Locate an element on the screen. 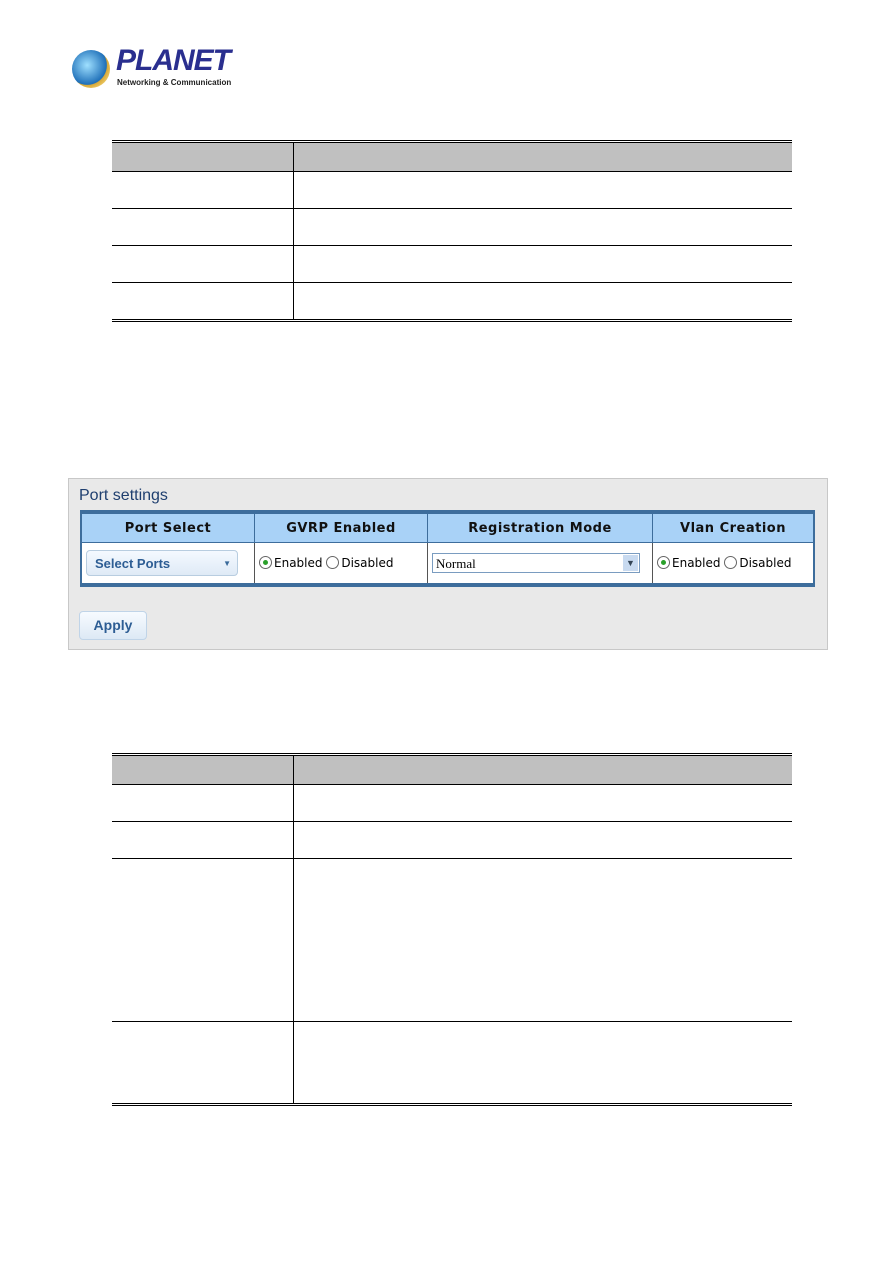 This screenshot has width=893, height=1263. vlan-creation-enabled-radio: Enabled is located at coordinates (689, 563).